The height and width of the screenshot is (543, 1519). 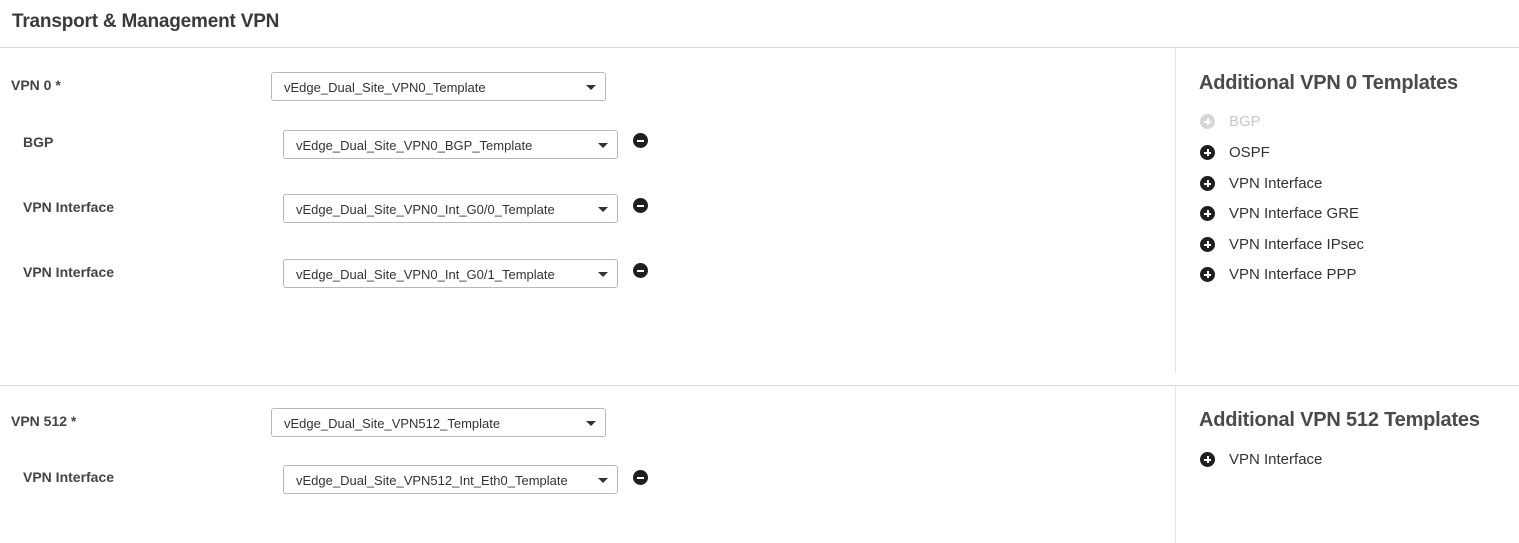 I want to click on vpn0-interface-g01-template-select: vEdge_Dual_Site_VPN0_Int_G0/1_Template, so click(x=450, y=273).